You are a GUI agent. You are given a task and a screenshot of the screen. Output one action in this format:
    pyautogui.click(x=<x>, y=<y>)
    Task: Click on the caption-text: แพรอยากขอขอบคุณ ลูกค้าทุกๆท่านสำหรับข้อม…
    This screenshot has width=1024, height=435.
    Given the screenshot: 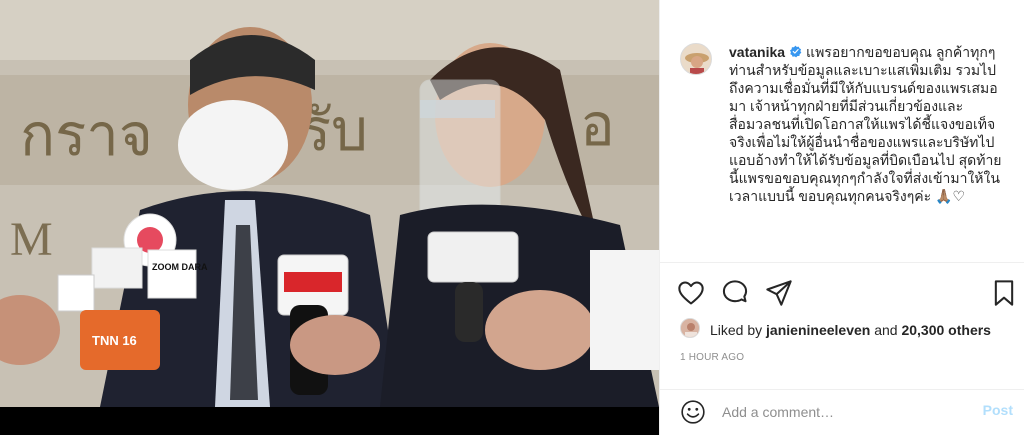 What is the action you would take?
    pyautogui.click(x=865, y=124)
    